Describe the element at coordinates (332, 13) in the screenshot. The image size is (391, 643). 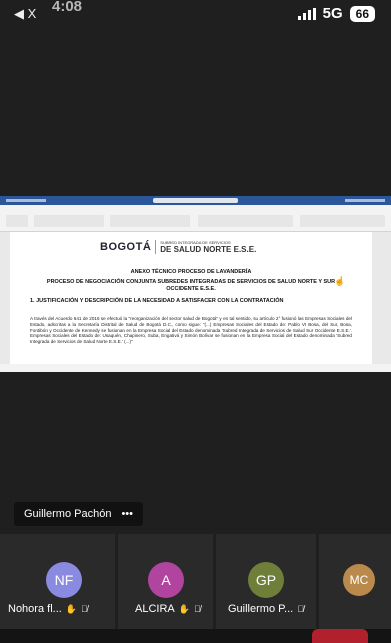
I see `network-type: 5G` at that location.